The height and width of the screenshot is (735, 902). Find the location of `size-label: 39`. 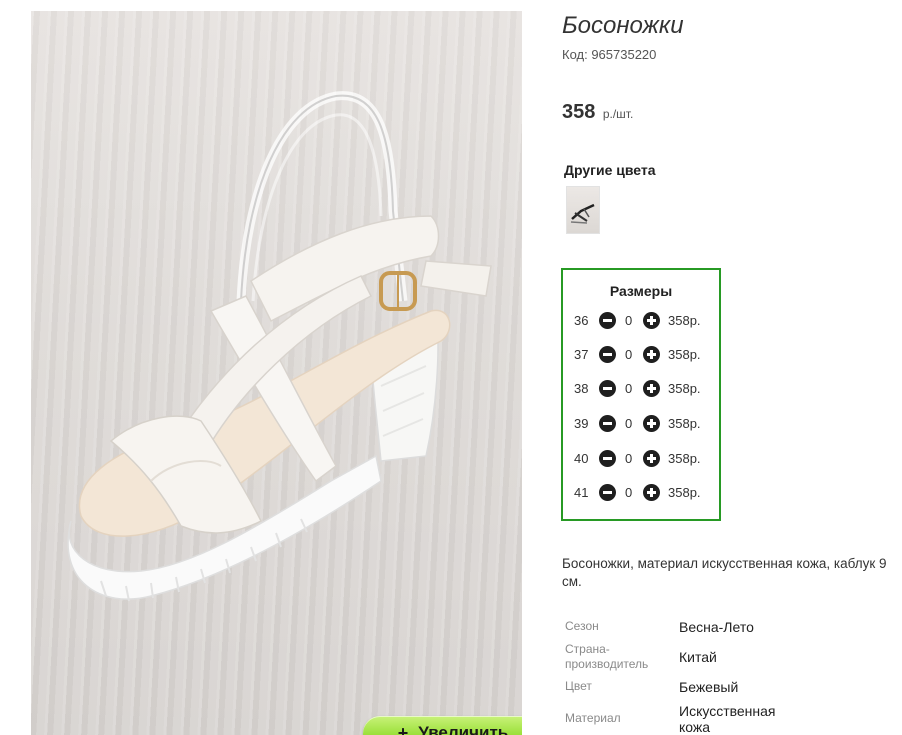

size-label: 39 is located at coordinates (581, 423).